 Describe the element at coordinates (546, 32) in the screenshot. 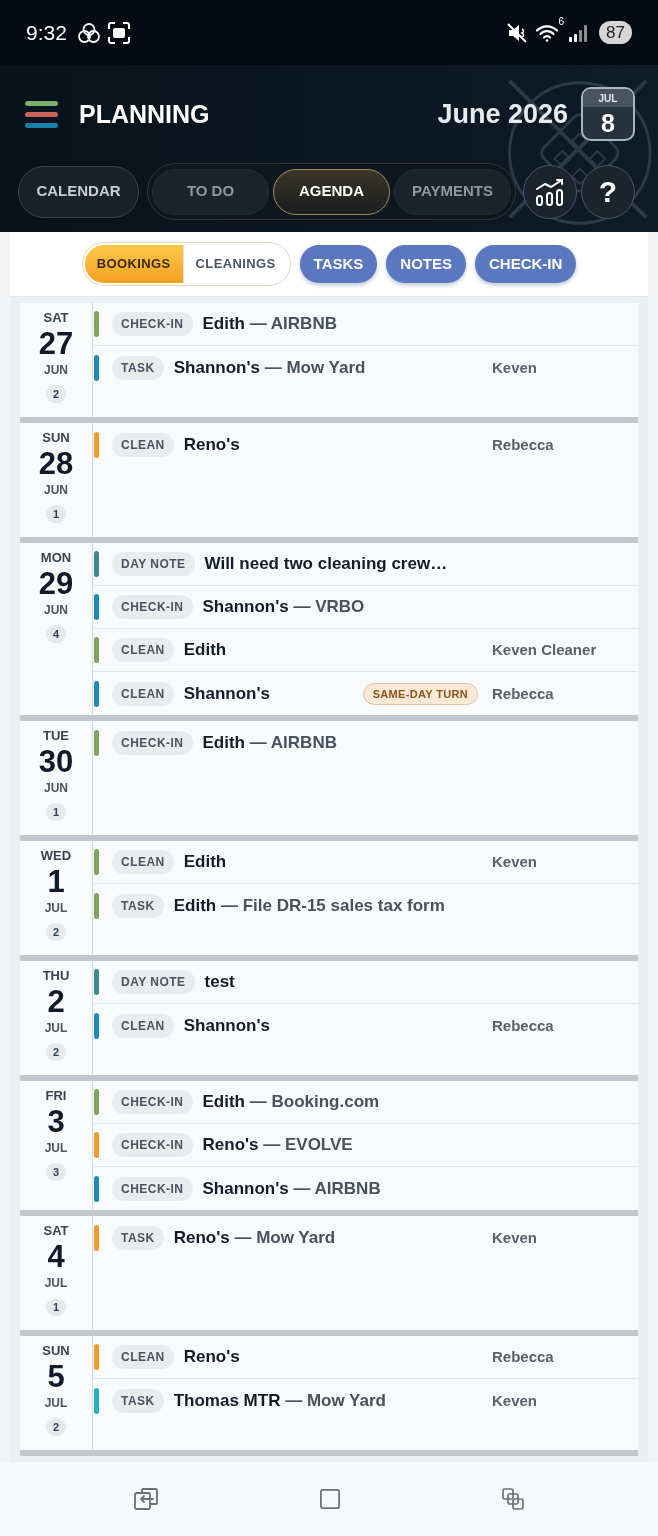

I see `wifi-icon` at that location.